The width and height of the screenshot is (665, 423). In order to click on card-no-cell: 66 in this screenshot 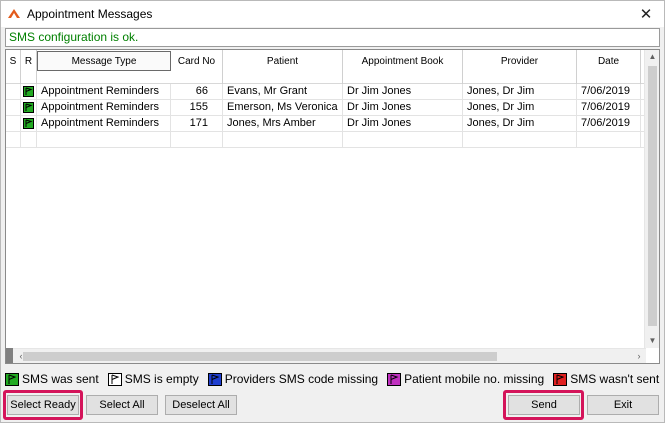, I will do `click(197, 92)`.